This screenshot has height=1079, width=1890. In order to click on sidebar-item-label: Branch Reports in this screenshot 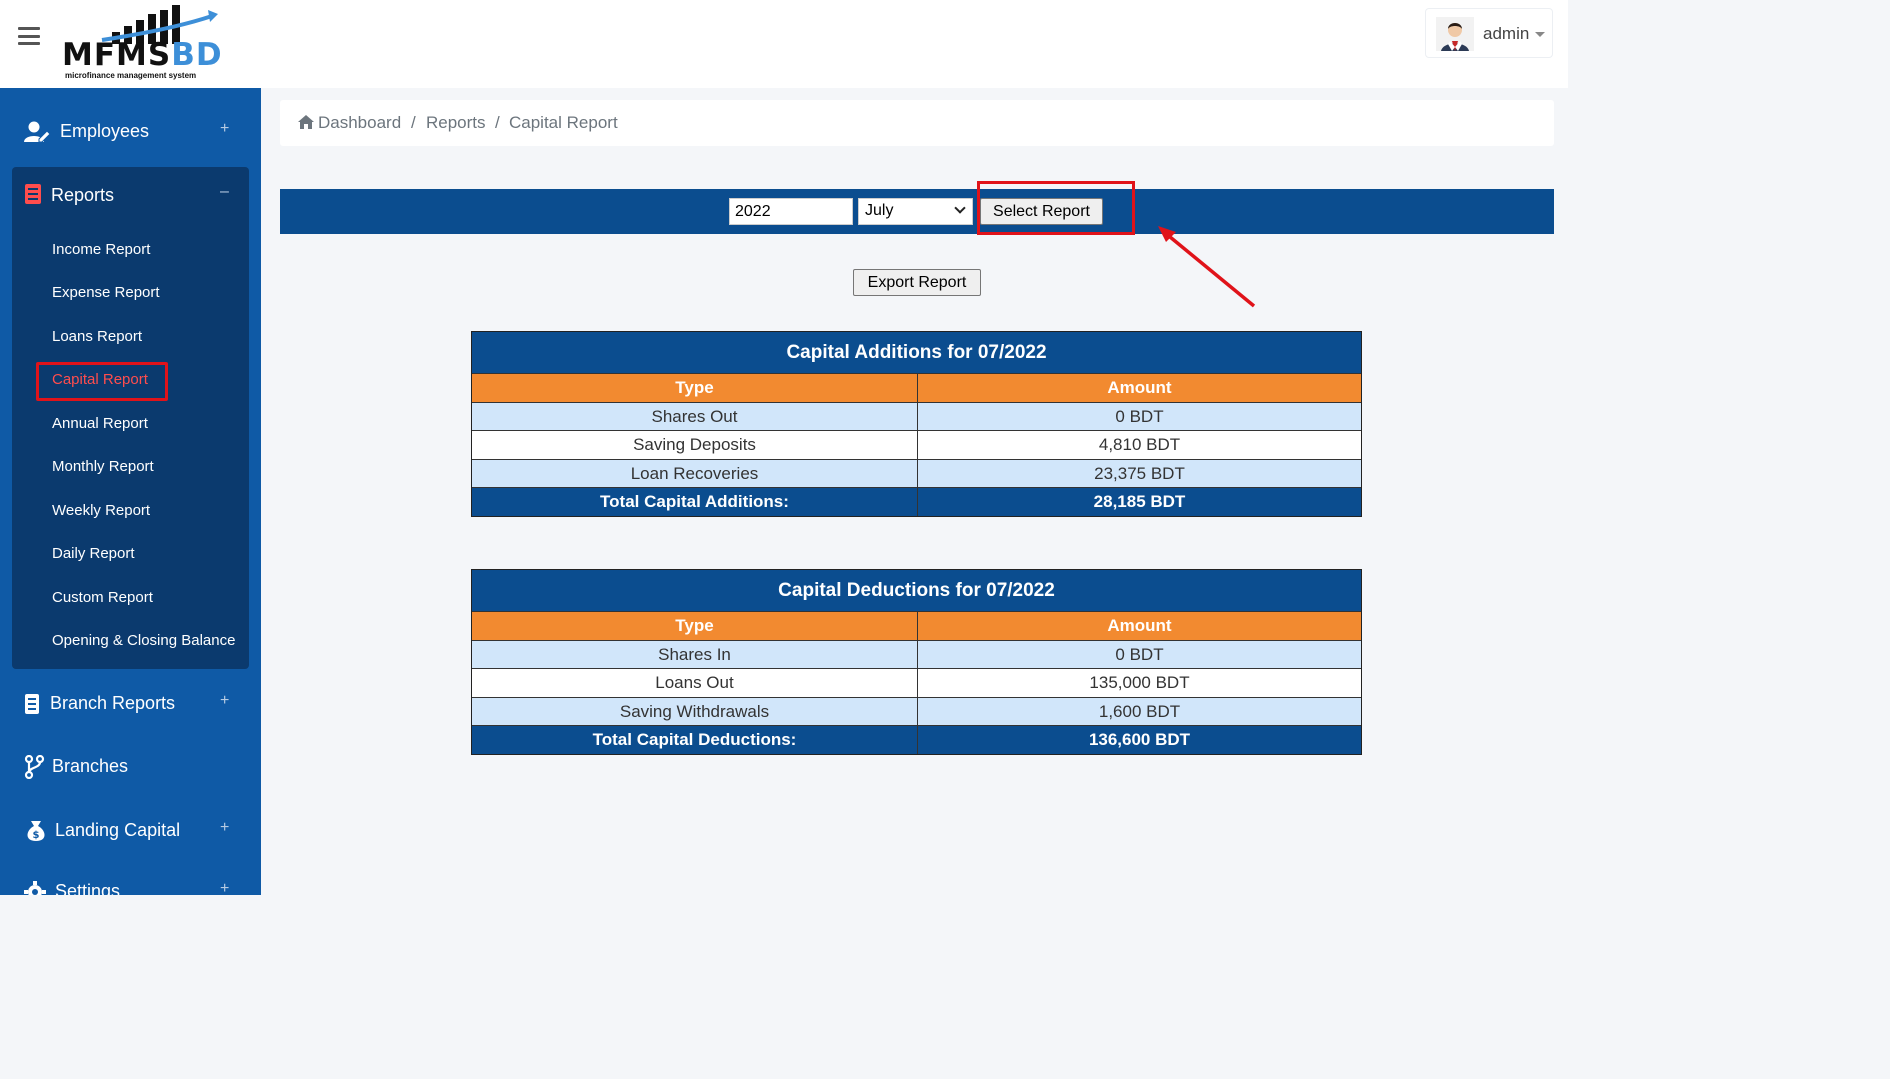, I will do `click(113, 703)`.